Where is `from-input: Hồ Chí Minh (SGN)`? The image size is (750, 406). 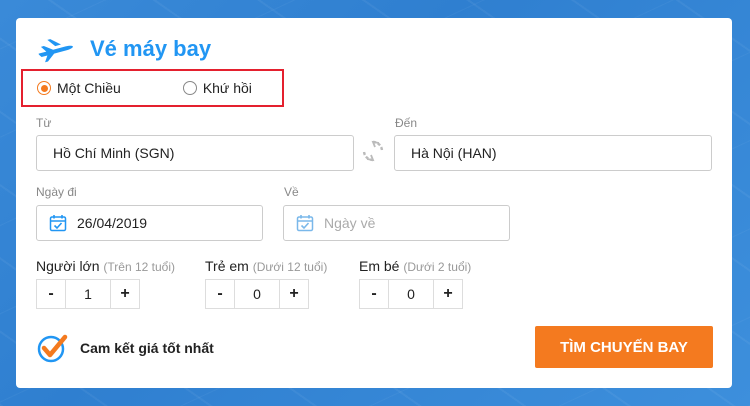
from-input: Hồ Chí Minh (SGN) is located at coordinates (195, 153).